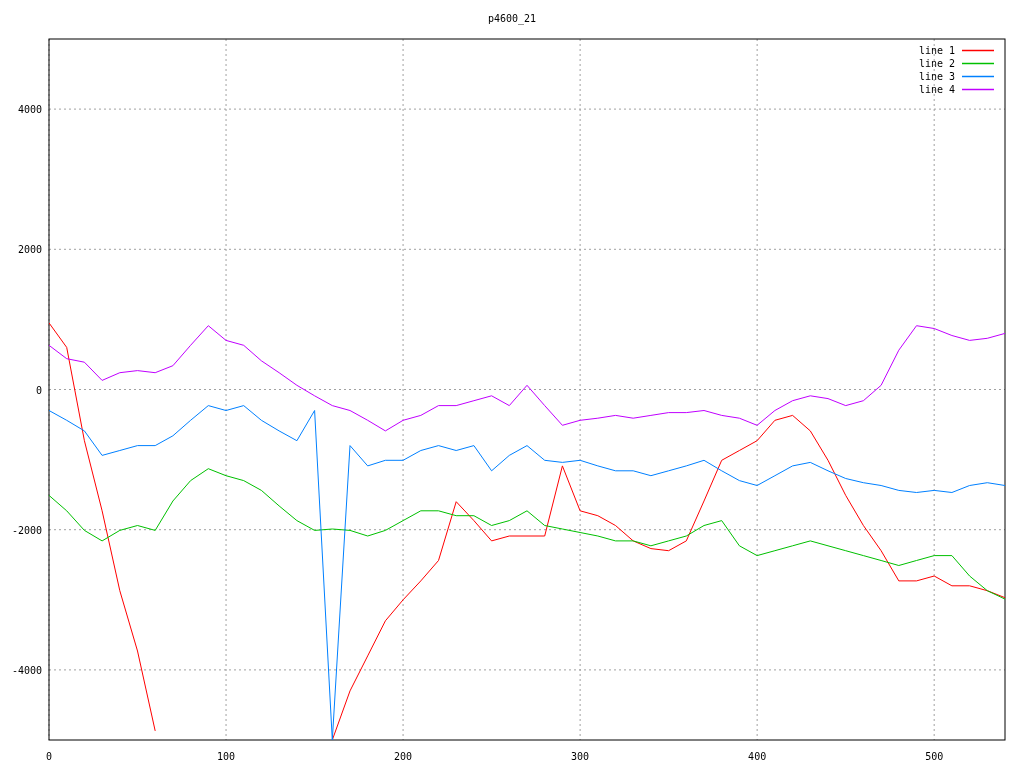 The height and width of the screenshot is (768, 1024). I want to click on axis-tick-label: 500, so click(934, 756).